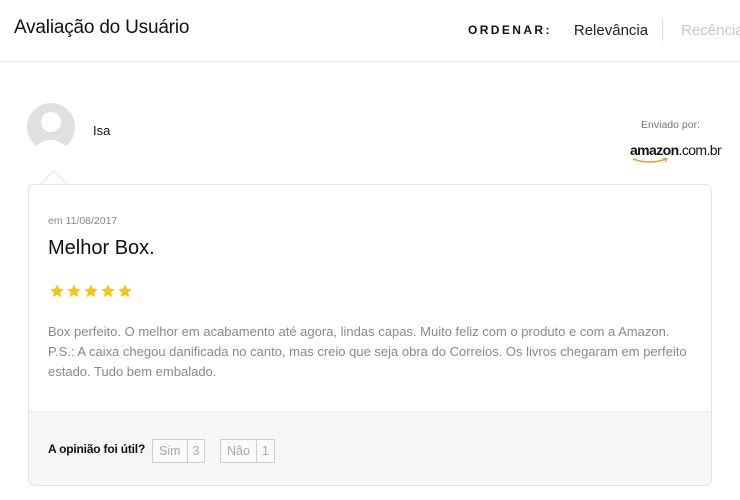  Describe the element at coordinates (102, 27) in the screenshot. I see `page-title: Avaliação do Usuário` at that location.